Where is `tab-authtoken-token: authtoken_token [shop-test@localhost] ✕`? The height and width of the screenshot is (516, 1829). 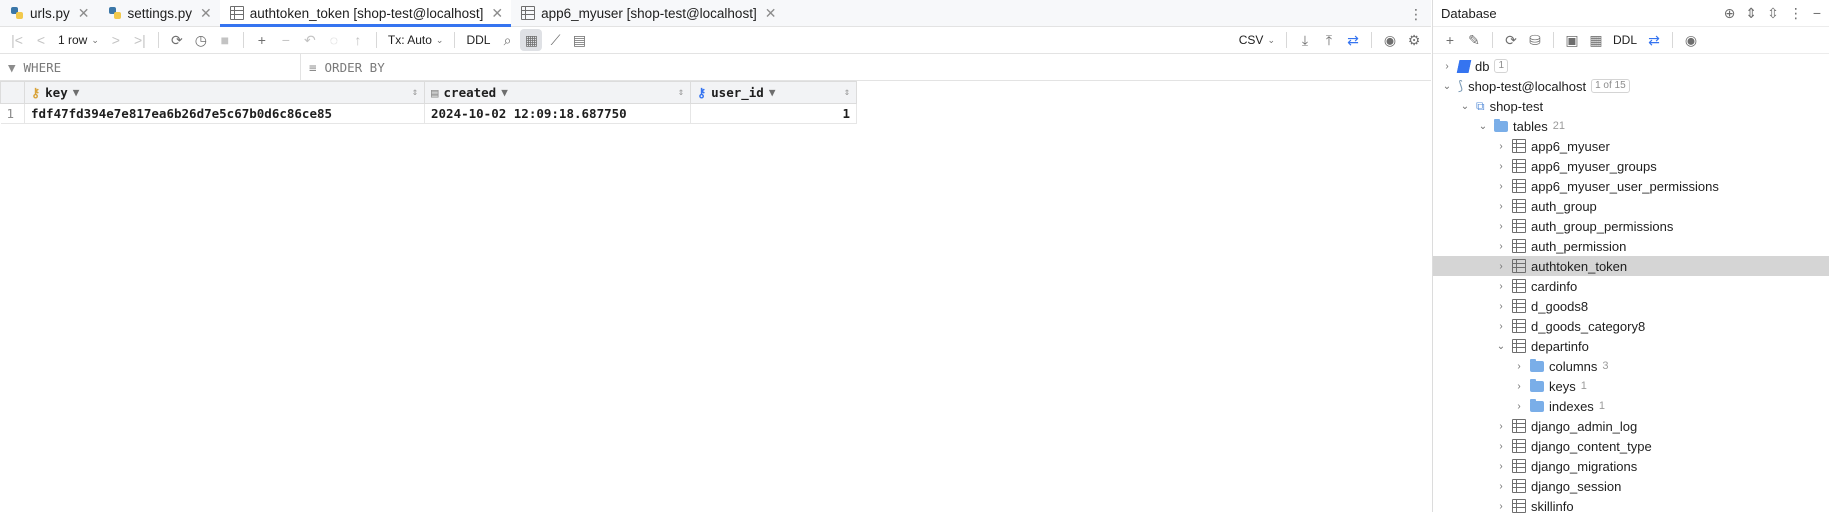
tab-authtoken-token: authtoken_token [shop-test@localhost] ✕ is located at coordinates (365, 13).